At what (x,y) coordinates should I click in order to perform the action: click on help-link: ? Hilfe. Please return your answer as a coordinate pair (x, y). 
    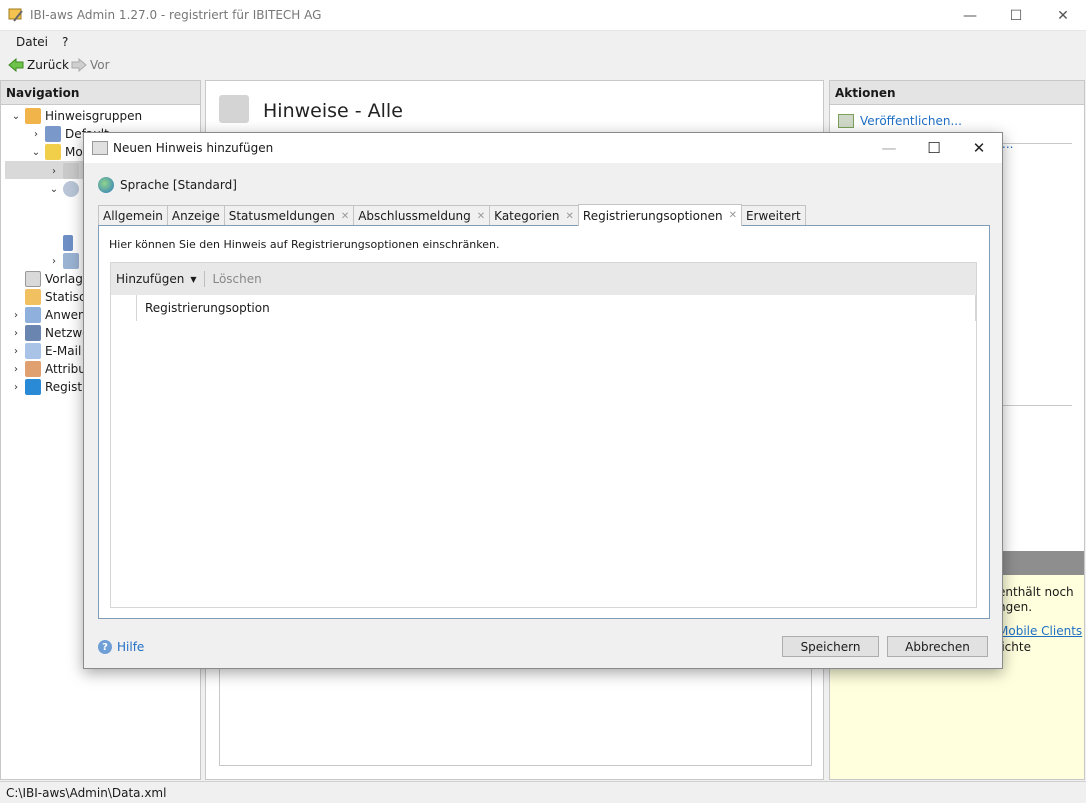
    Looking at the image, I should click on (121, 647).